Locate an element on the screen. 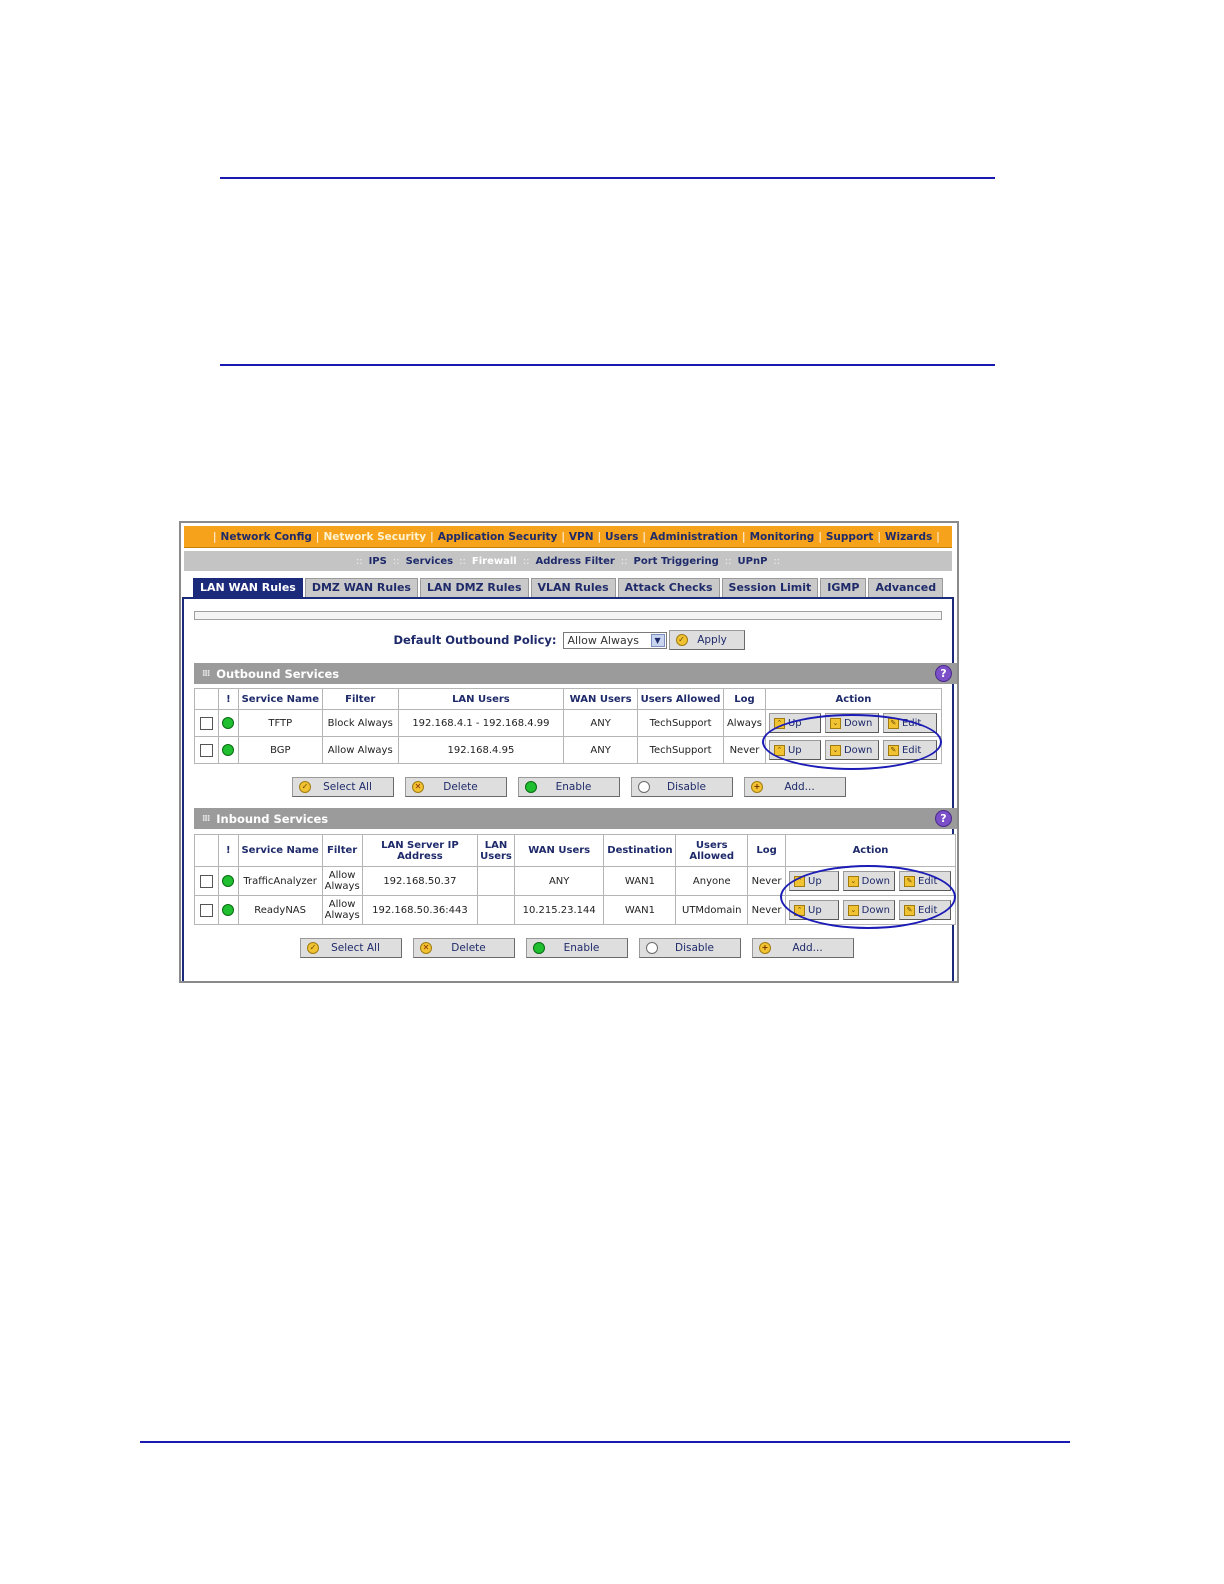 This screenshot has width=1224, height=1584. nav-monitoring: Monitoring is located at coordinates (782, 537).